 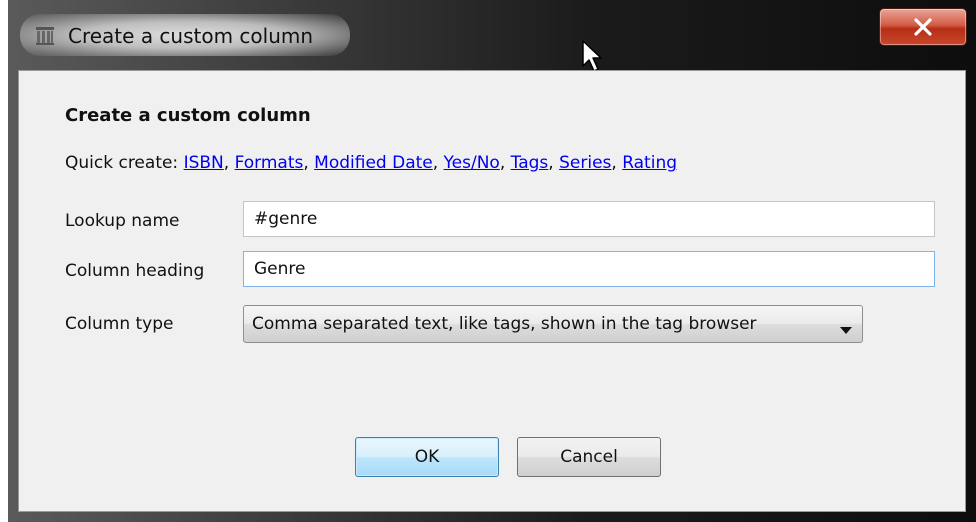 What do you see at coordinates (589, 269) in the screenshot?
I see `column-heading-input` at bounding box center [589, 269].